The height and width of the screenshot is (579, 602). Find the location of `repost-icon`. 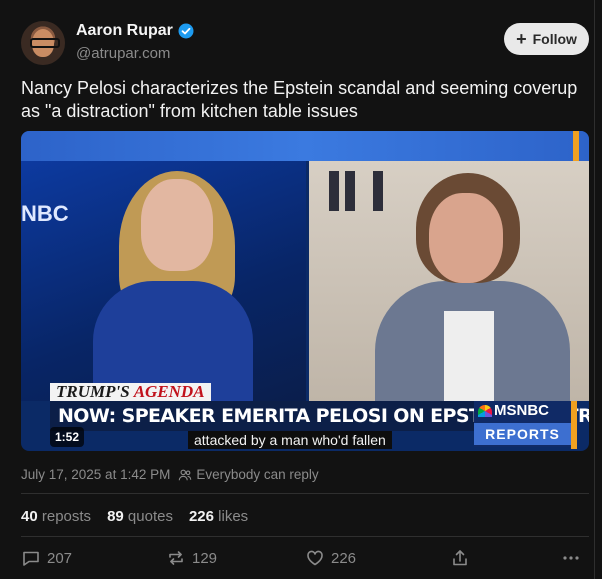

repost-icon is located at coordinates (176, 558).